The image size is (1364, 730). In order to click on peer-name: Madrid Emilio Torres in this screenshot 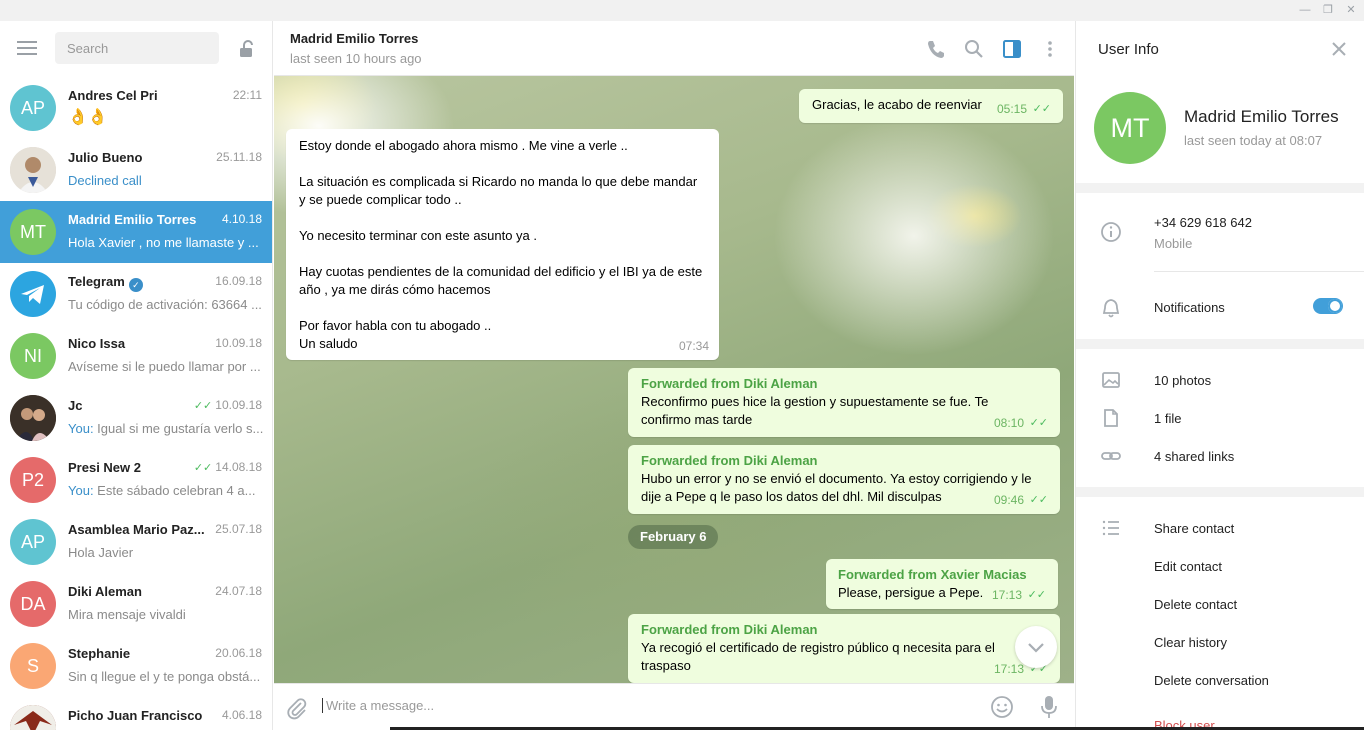, I will do `click(354, 38)`.